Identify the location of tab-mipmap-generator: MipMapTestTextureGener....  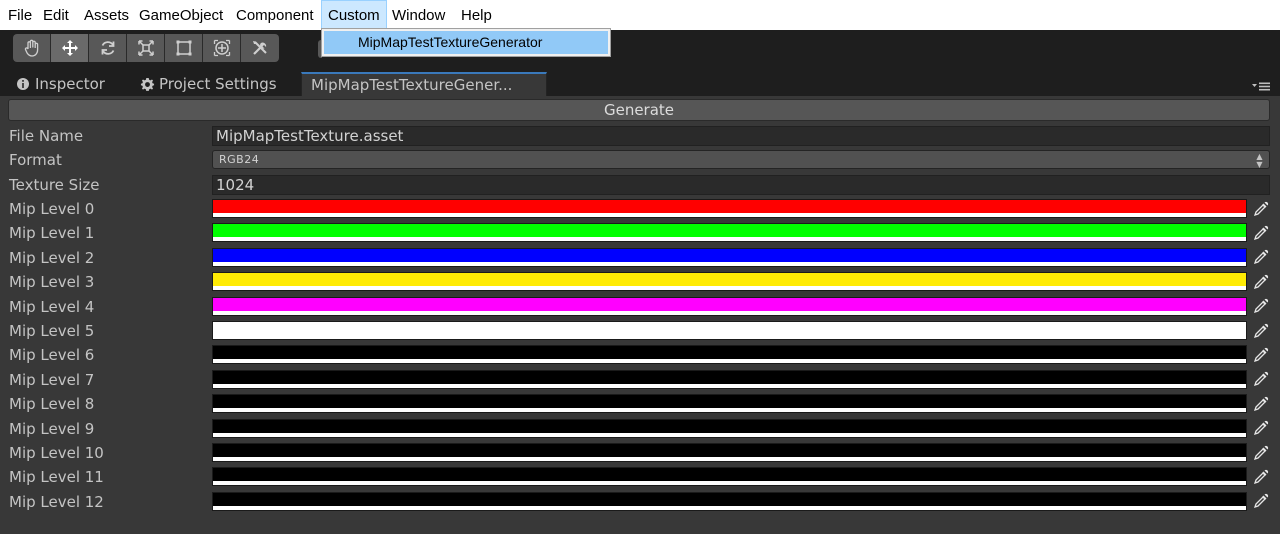
(424, 84).